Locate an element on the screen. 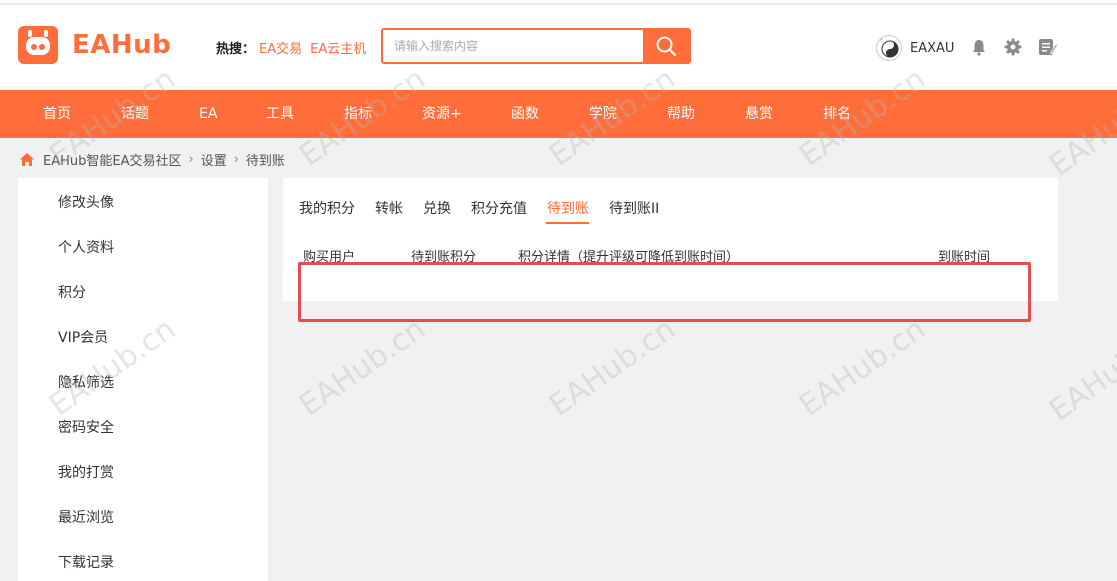 This screenshot has width=1117, height=581. breadcrumb-current: 待到账 is located at coordinates (265, 161).